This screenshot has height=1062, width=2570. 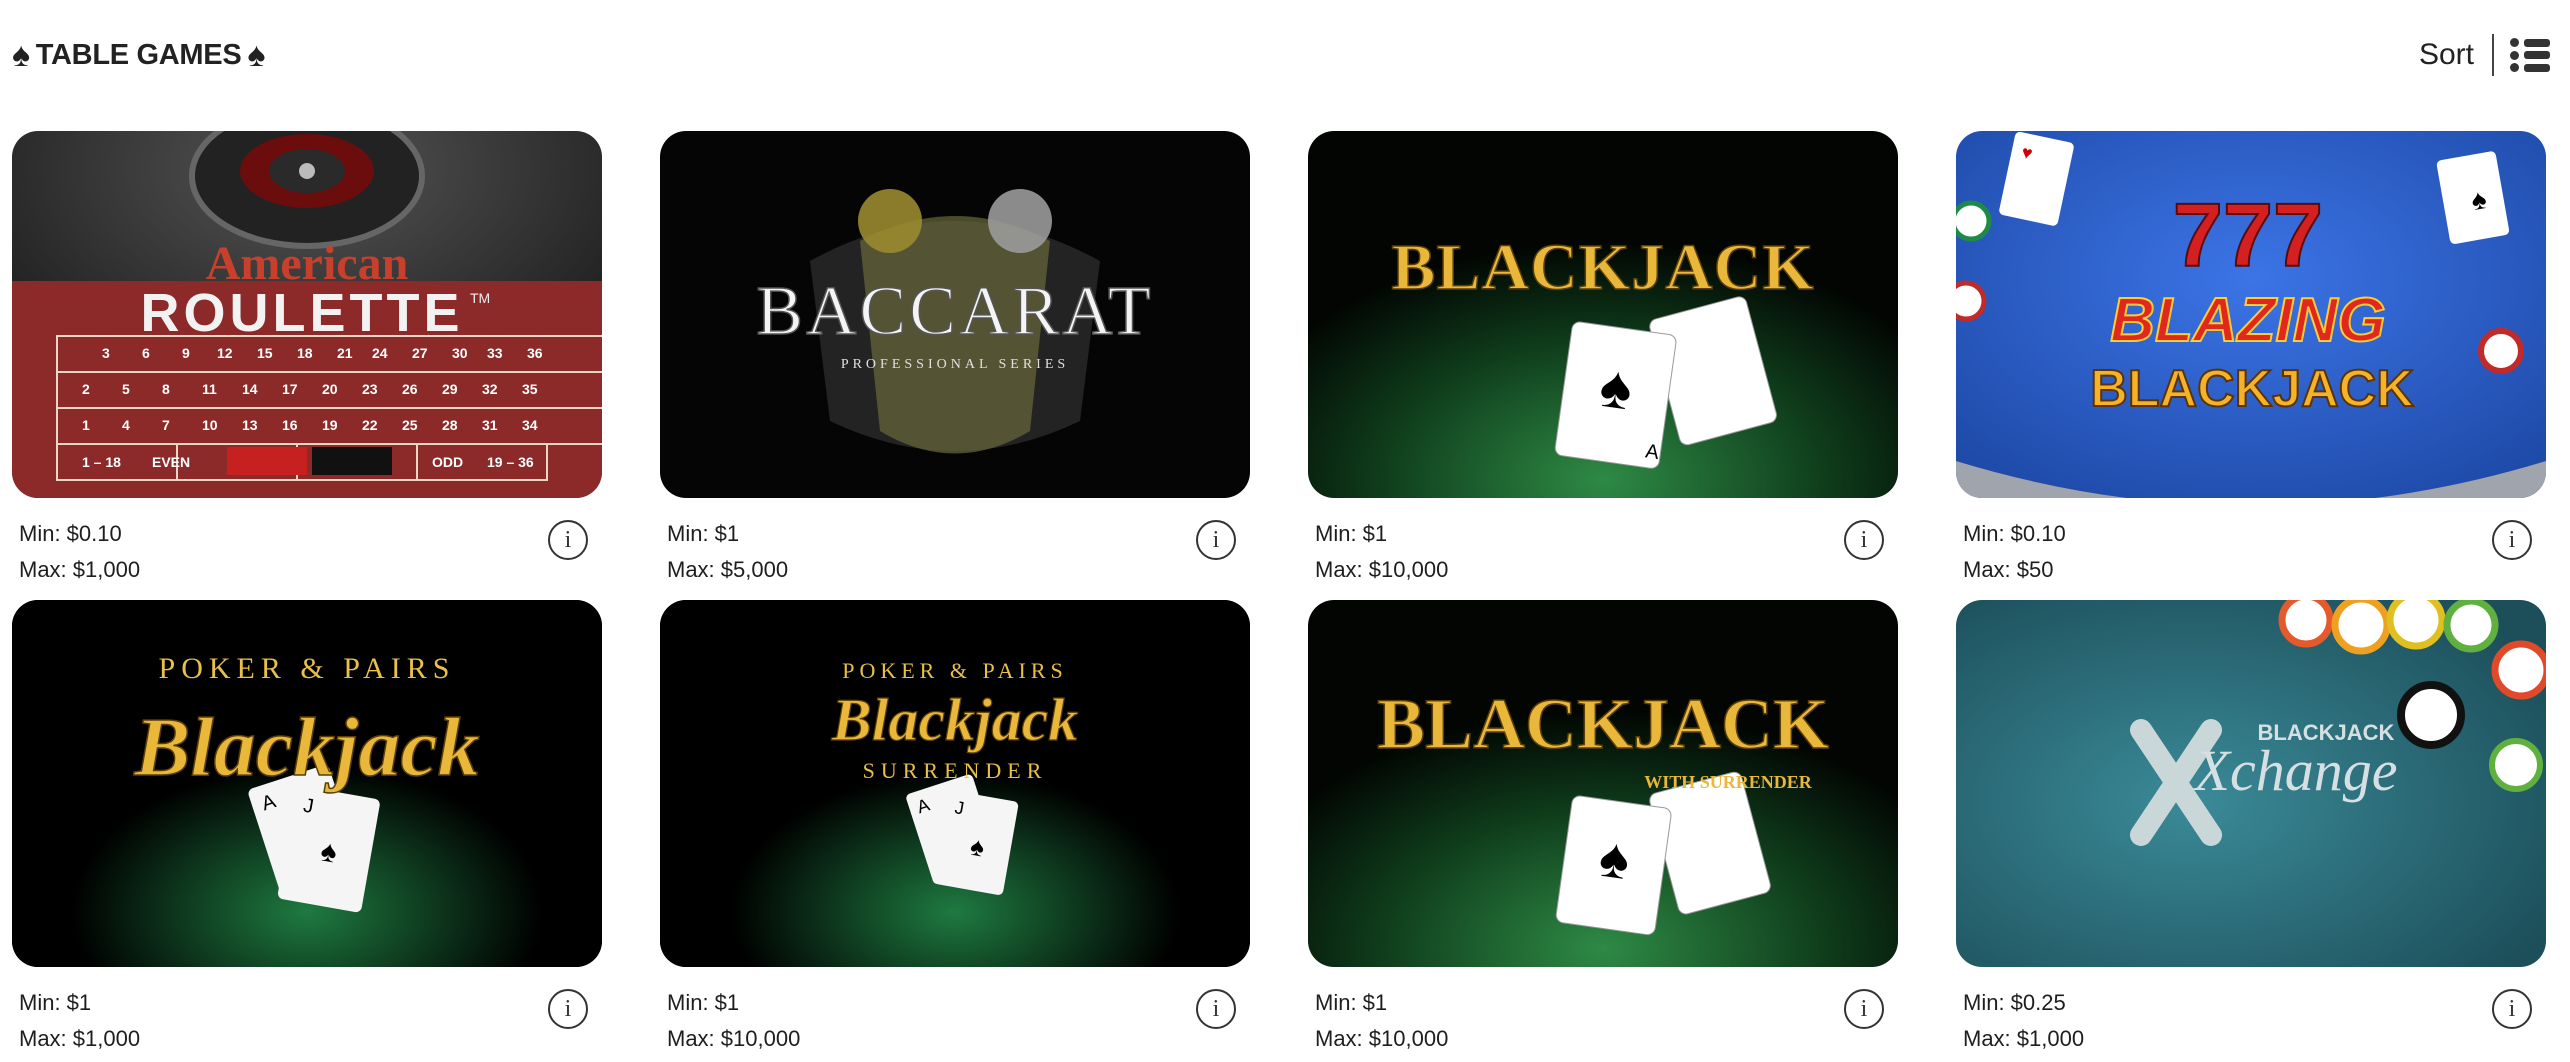 What do you see at coordinates (307, 1014) in the screenshot?
I see `game-meta: Min: $1 Max: $1,000 i` at bounding box center [307, 1014].